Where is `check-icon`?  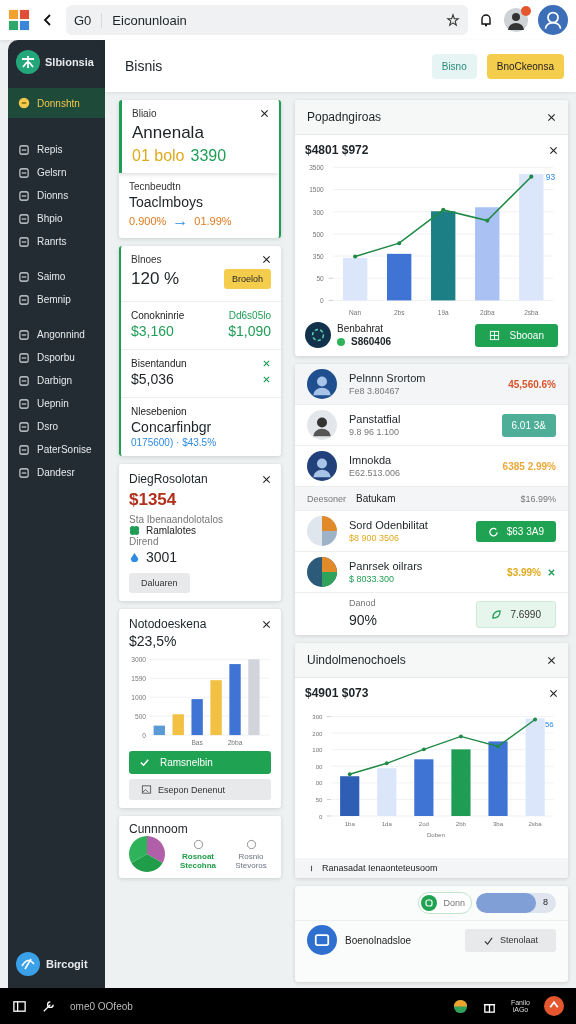
check-icon is located at coordinates (144, 762).